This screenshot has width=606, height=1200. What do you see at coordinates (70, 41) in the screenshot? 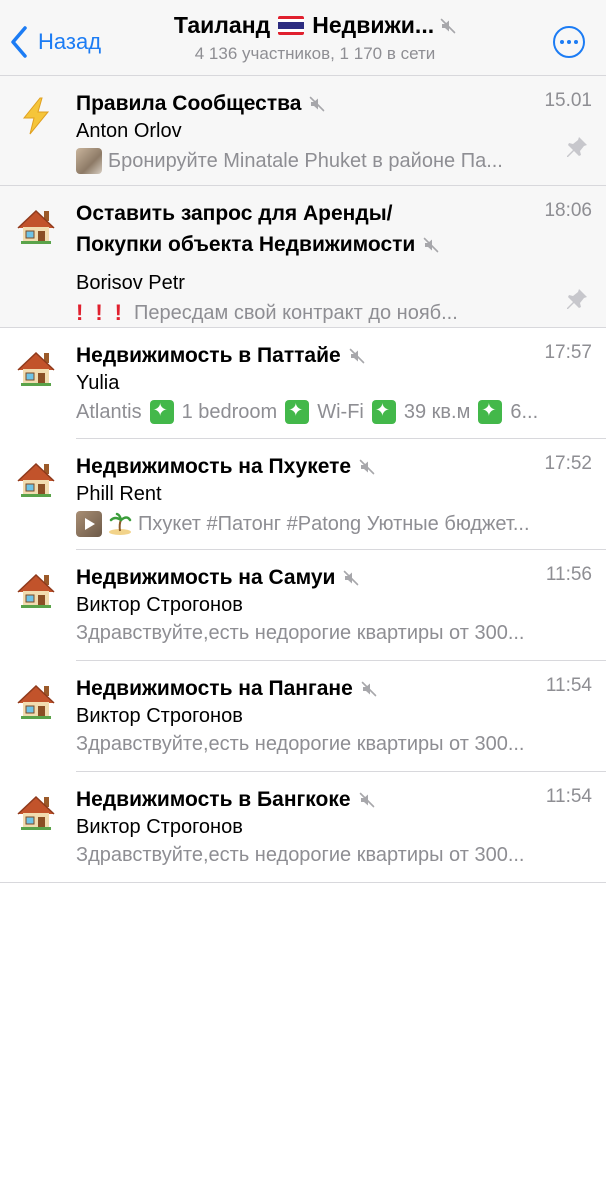
I see `back-label: Назад` at bounding box center [70, 41].